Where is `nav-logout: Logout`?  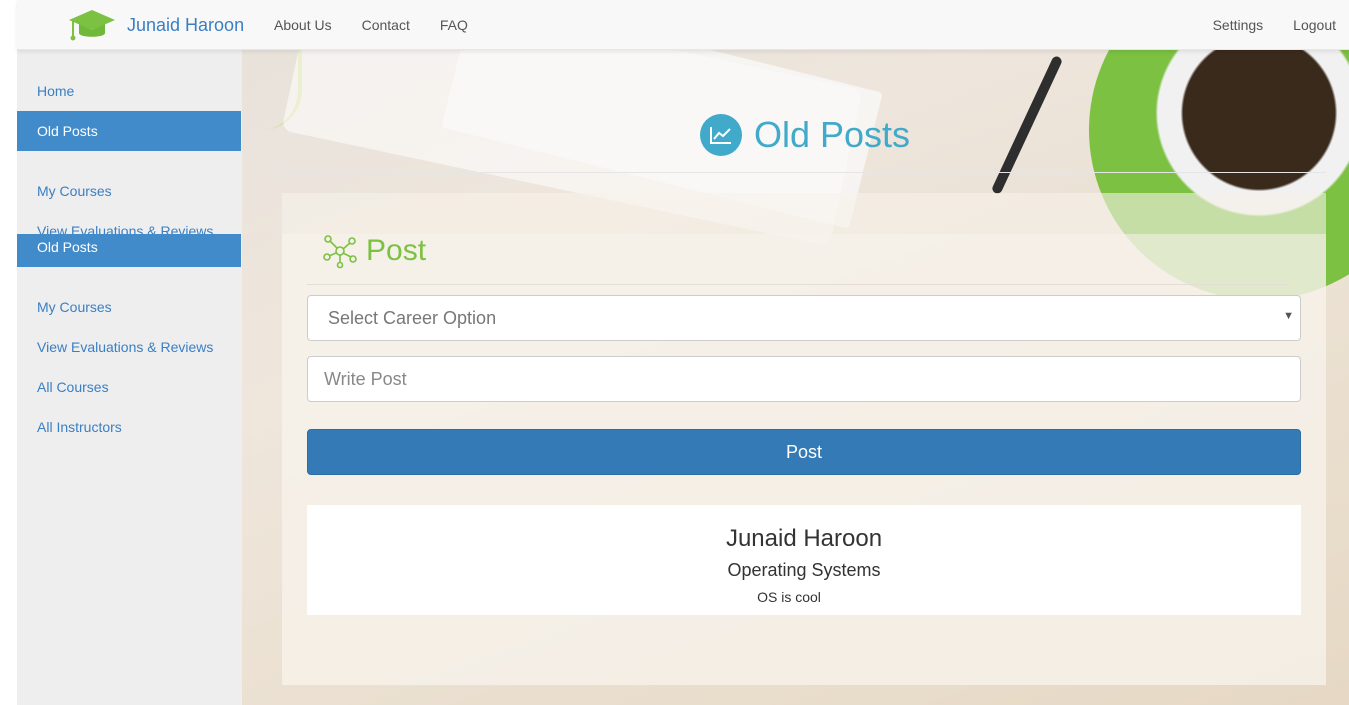 nav-logout: Logout is located at coordinates (1314, 25).